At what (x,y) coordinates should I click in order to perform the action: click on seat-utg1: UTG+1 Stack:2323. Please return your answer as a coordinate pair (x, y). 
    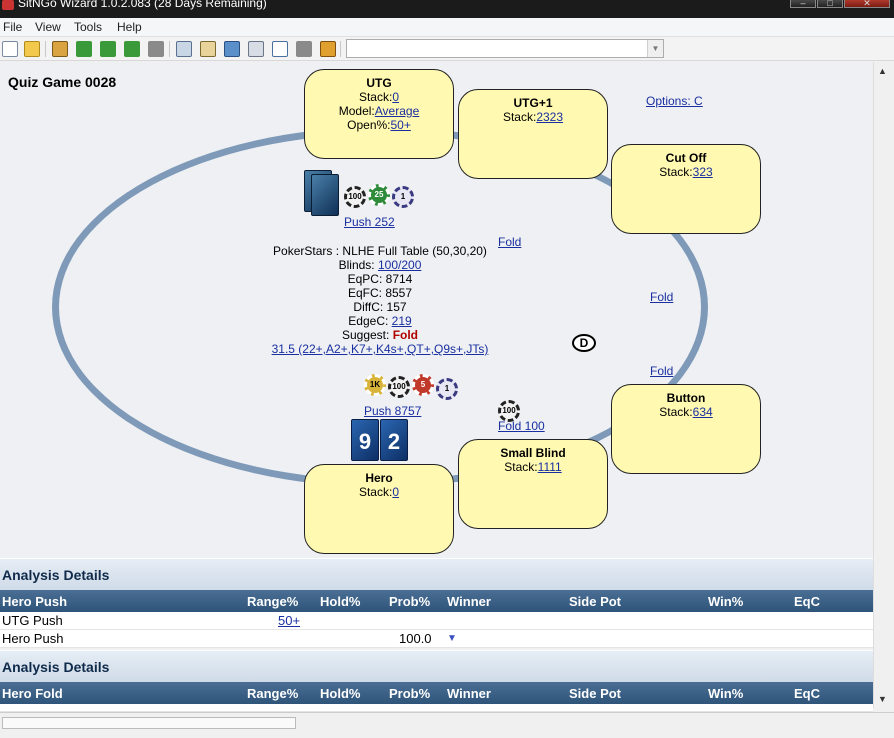
    Looking at the image, I should click on (533, 134).